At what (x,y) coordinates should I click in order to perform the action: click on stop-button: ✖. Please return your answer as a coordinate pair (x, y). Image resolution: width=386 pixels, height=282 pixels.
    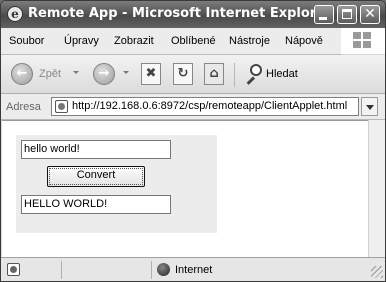
    Looking at the image, I should click on (151, 74).